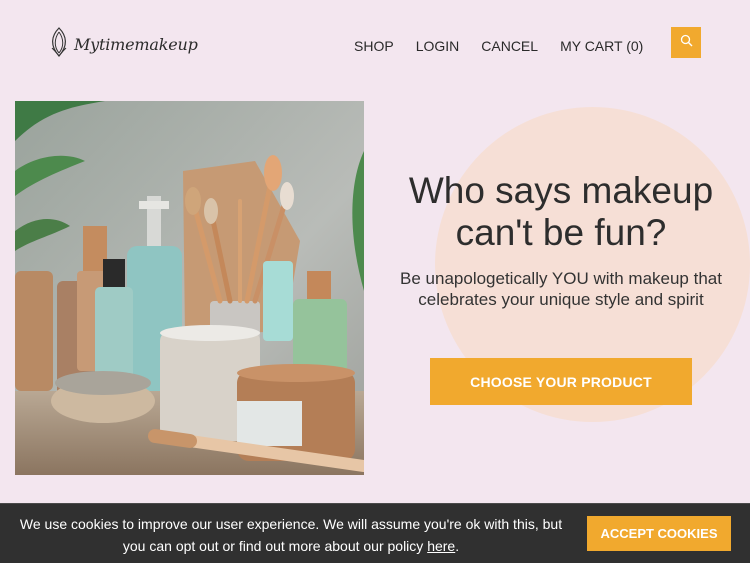 This screenshot has width=750, height=563. What do you see at coordinates (561, 211) in the screenshot?
I see `hero-title: Who says makeup can't be fun?` at bounding box center [561, 211].